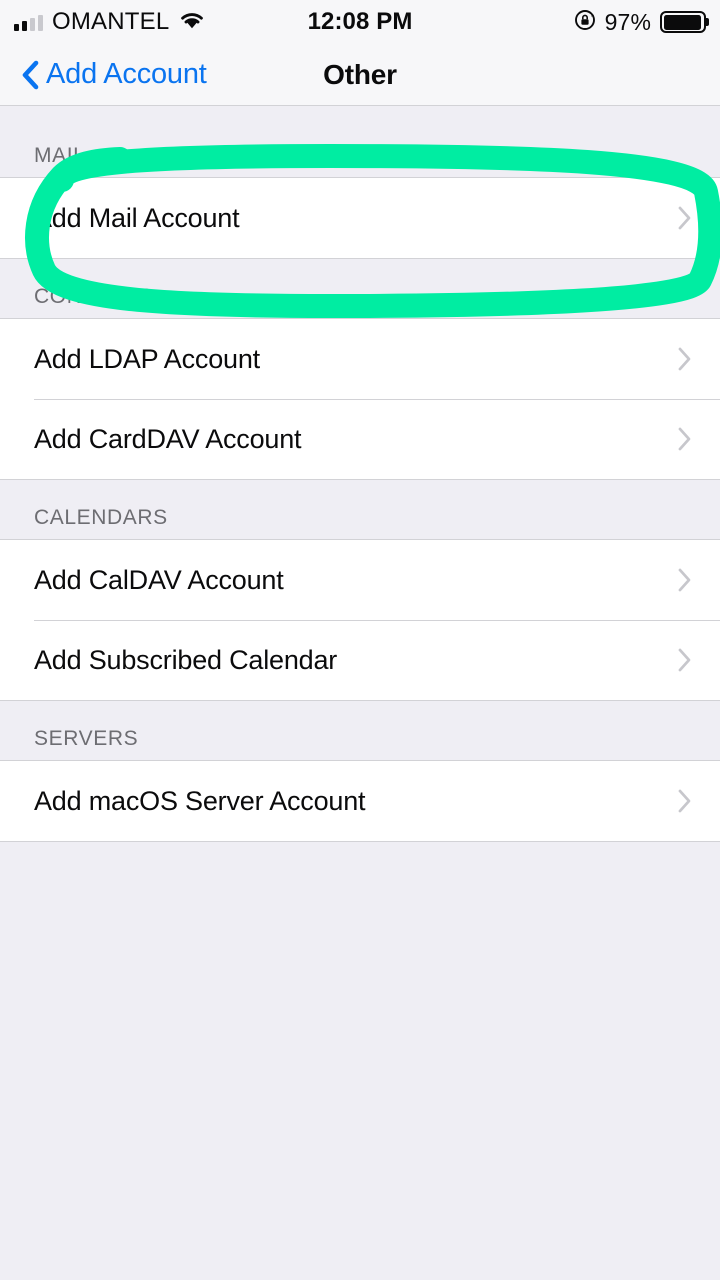 Image resolution: width=720 pixels, height=1280 pixels. Describe the element at coordinates (627, 21) in the screenshot. I see `battery-percent-label: 97%` at that location.